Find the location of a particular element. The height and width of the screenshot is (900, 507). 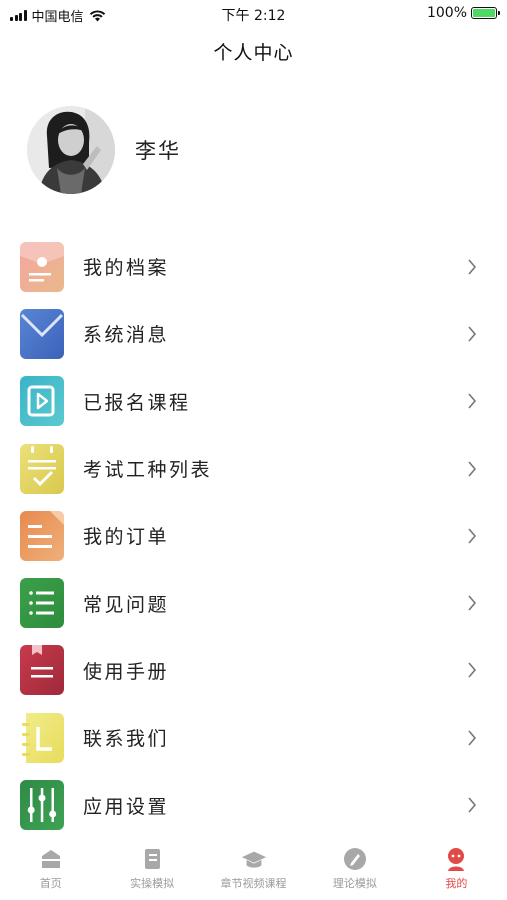

menu-item-label: 使用手册 is located at coordinates (126, 671).